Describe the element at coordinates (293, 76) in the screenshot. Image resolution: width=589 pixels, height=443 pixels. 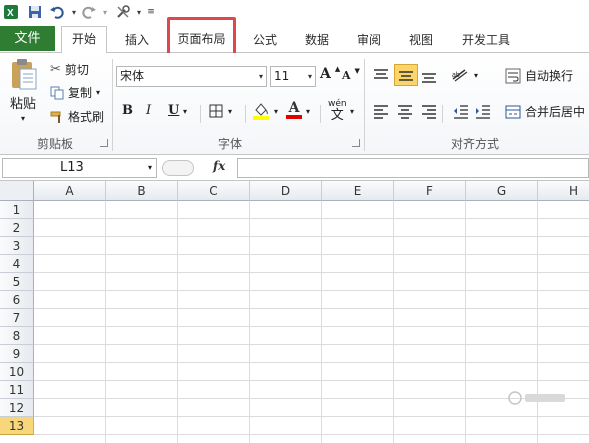
I see `font-size-combobox: 11 ▾` at that location.